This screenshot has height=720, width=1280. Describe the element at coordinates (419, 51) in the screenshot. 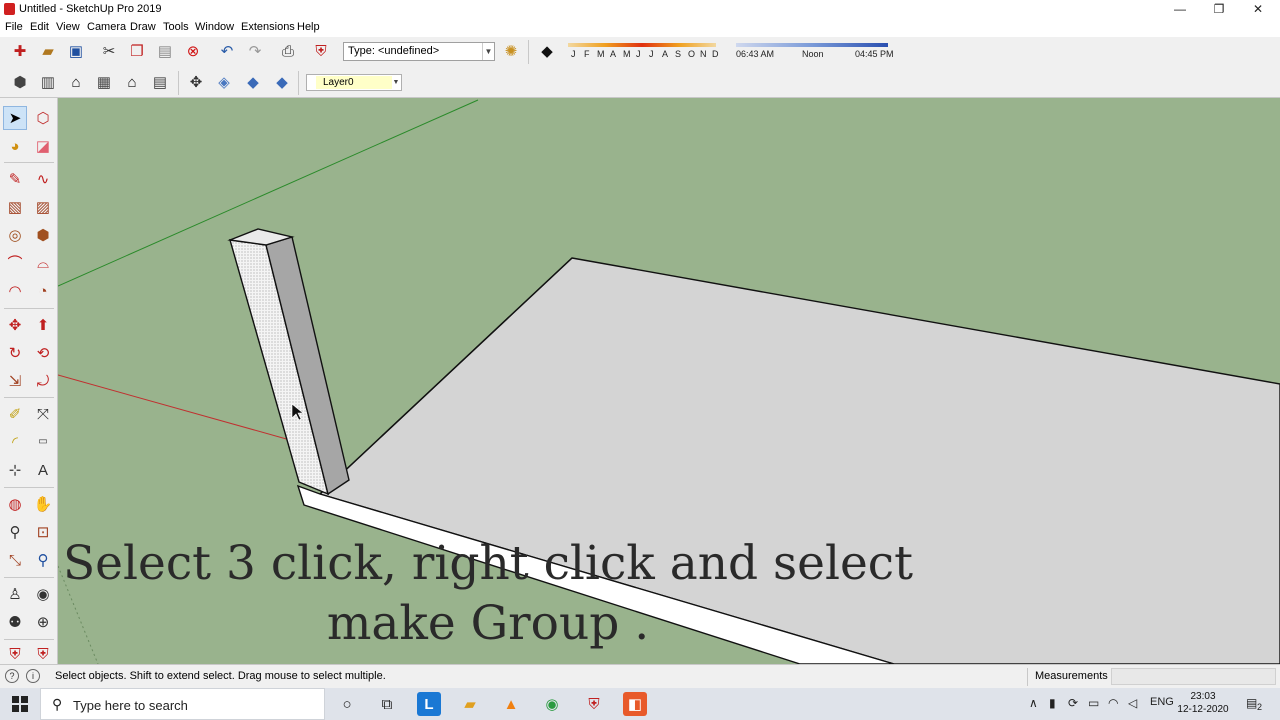

I see `type-select: Type: <undefined> ▼` at that location.